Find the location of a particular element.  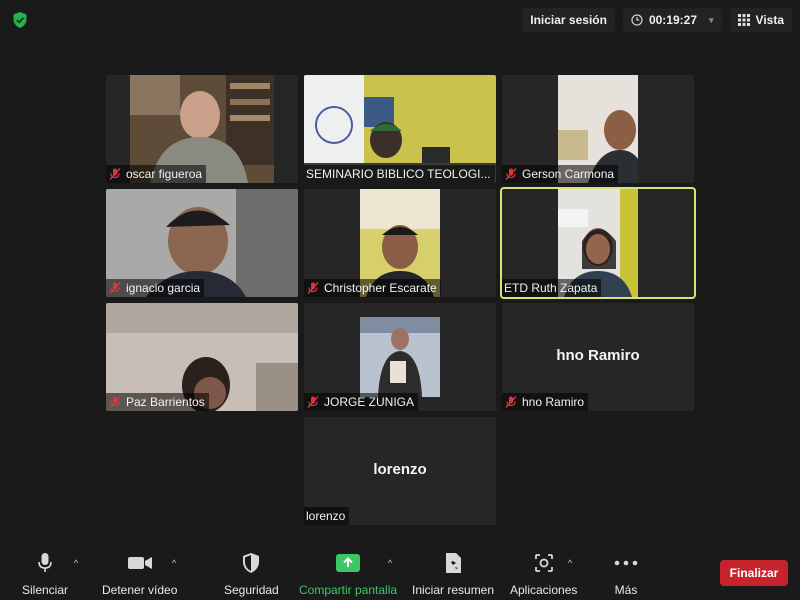

end-meeting-button: Finalizar is located at coordinates (754, 573).